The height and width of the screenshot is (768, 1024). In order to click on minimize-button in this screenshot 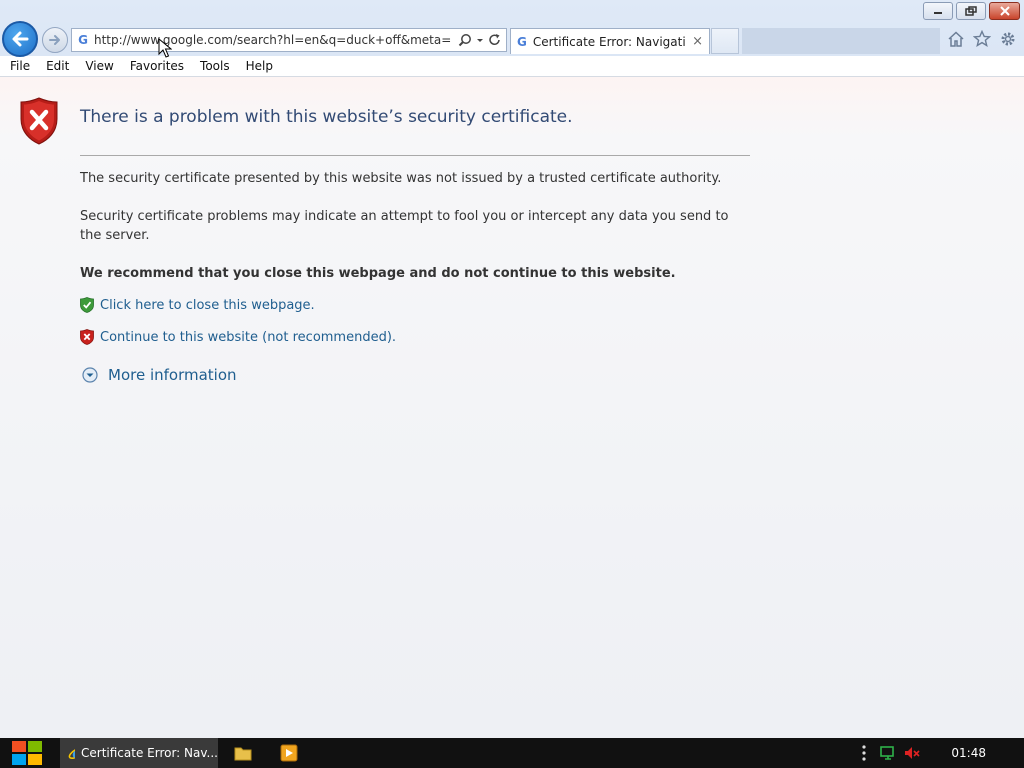, I will do `click(938, 11)`.